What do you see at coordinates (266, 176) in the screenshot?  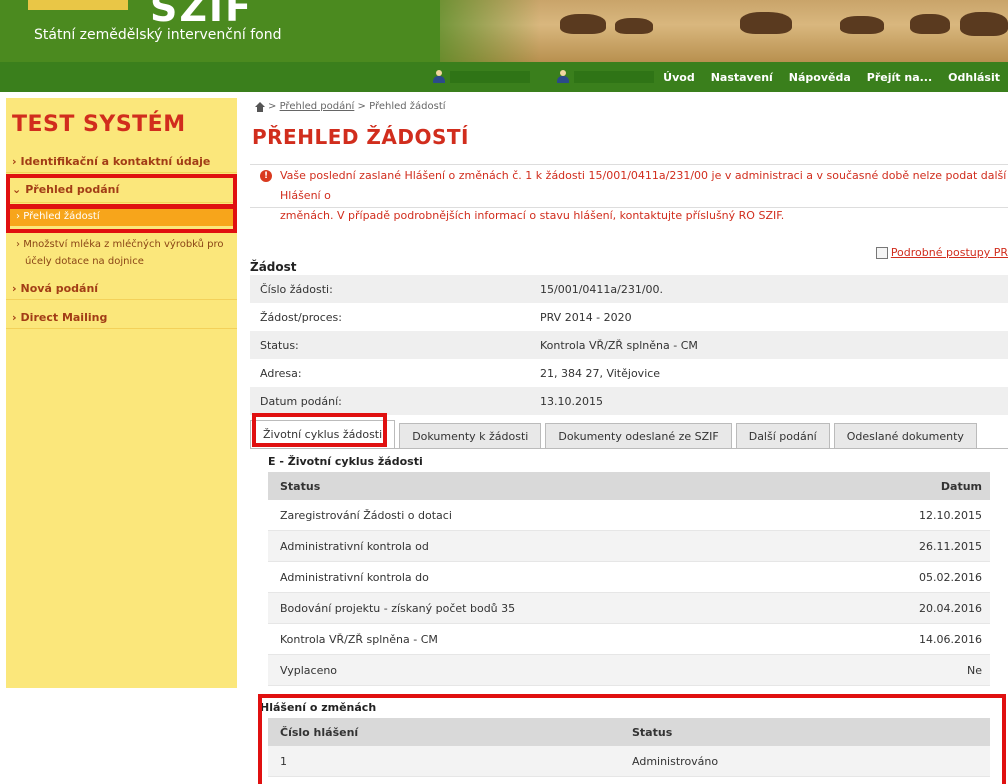 I see `warning-icon: !` at bounding box center [266, 176].